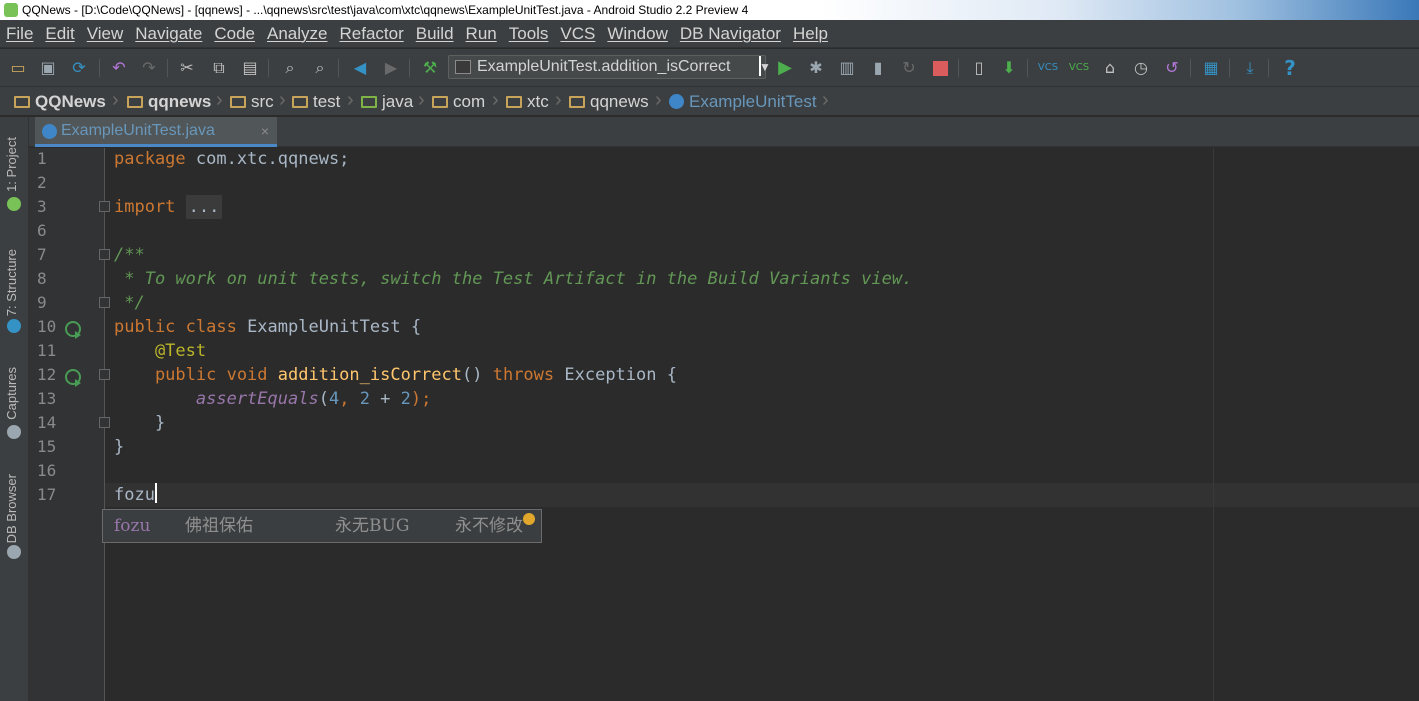 This screenshot has height=701, width=1419. I want to click on menu-help: Help, so click(810, 34).